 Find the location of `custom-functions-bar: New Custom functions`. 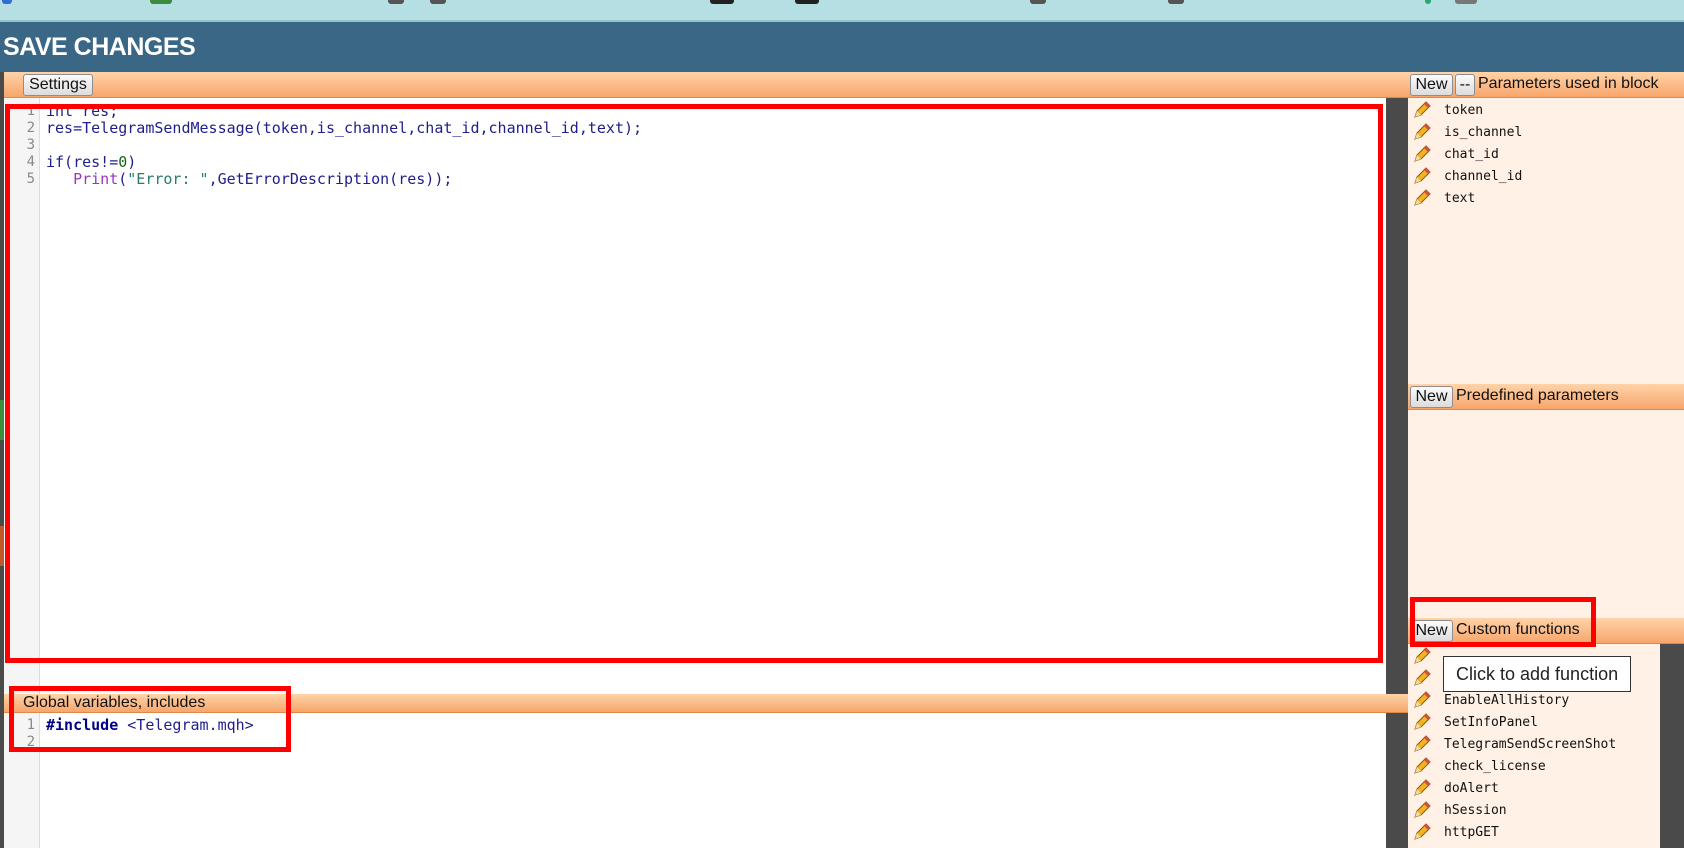

custom-functions-bar: New Custom functions is located at coordinates (1546, 631).